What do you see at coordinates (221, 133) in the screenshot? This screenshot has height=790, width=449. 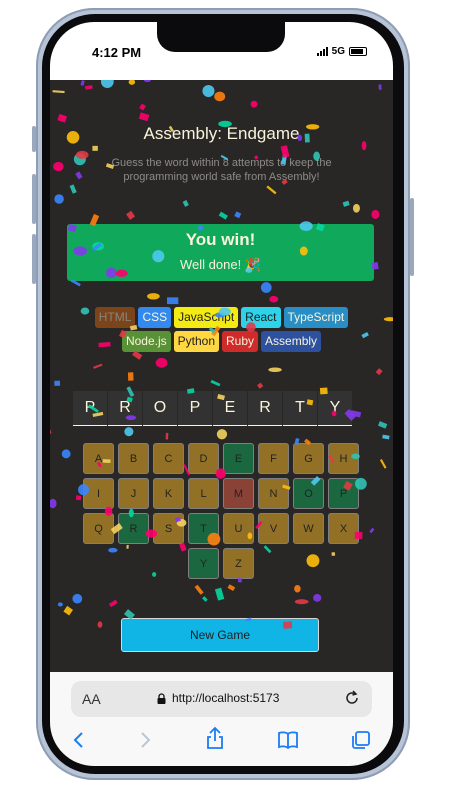 I see `page-title: Assembly: Endgame` at bounding box center [221, 133].